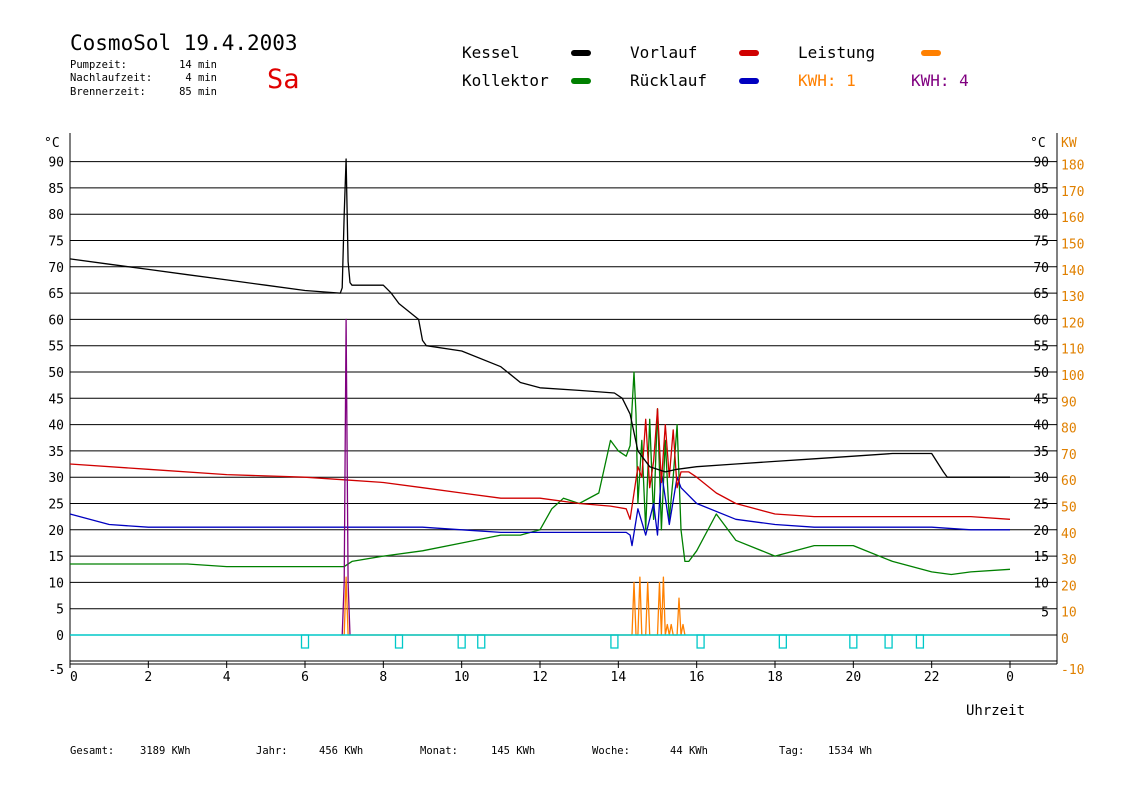 The image size is (1148, 812). I want to click on y-tick-label-right: 15, so click(1041, 557).